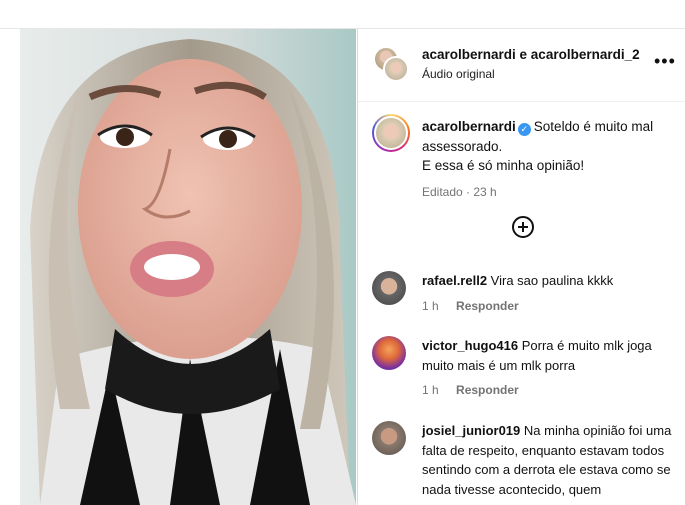 Image resolution: width=685 pixels, height=505 pixels. I want to click on caption-username: acarolbernardi, so click(469, 126).